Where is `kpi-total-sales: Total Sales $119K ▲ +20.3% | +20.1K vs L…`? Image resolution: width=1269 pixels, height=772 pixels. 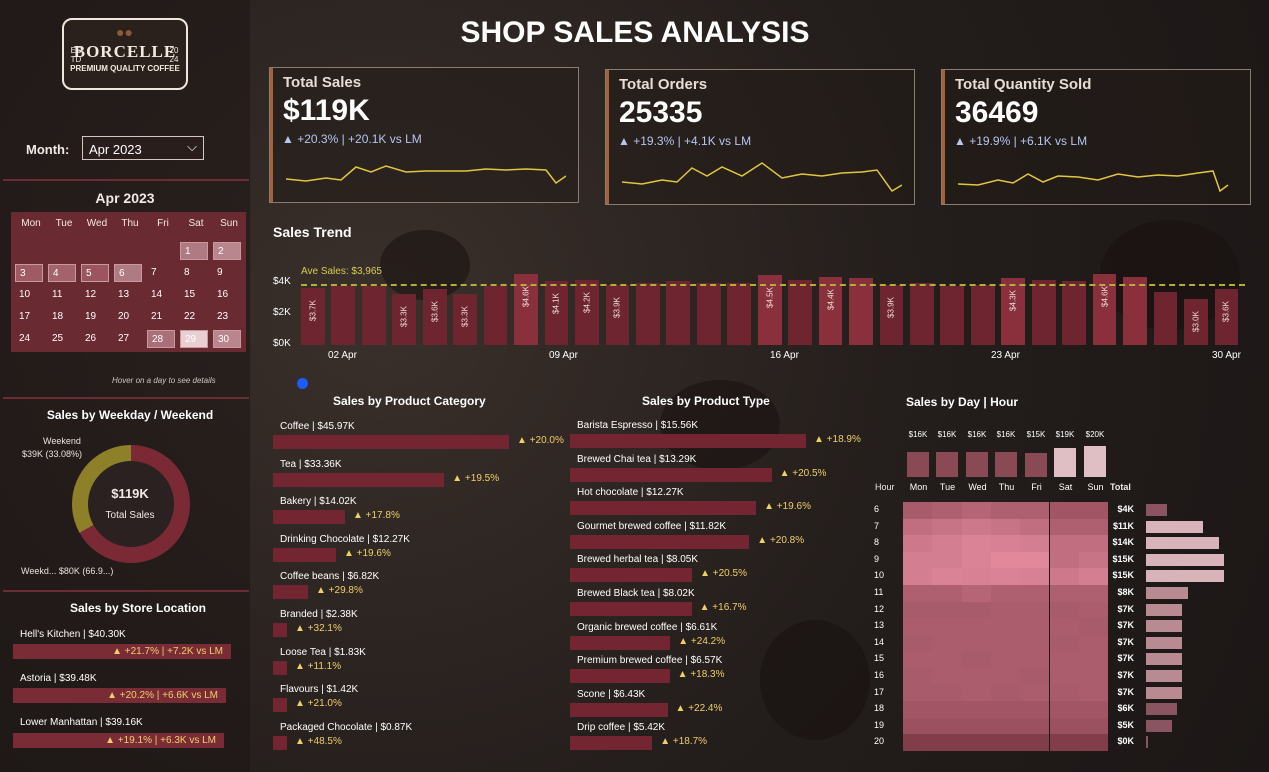
kpi-total-sales: Total Sales $119K ▲ +20.3% | +20.1K vs L… is located at coordinates (424, 135).